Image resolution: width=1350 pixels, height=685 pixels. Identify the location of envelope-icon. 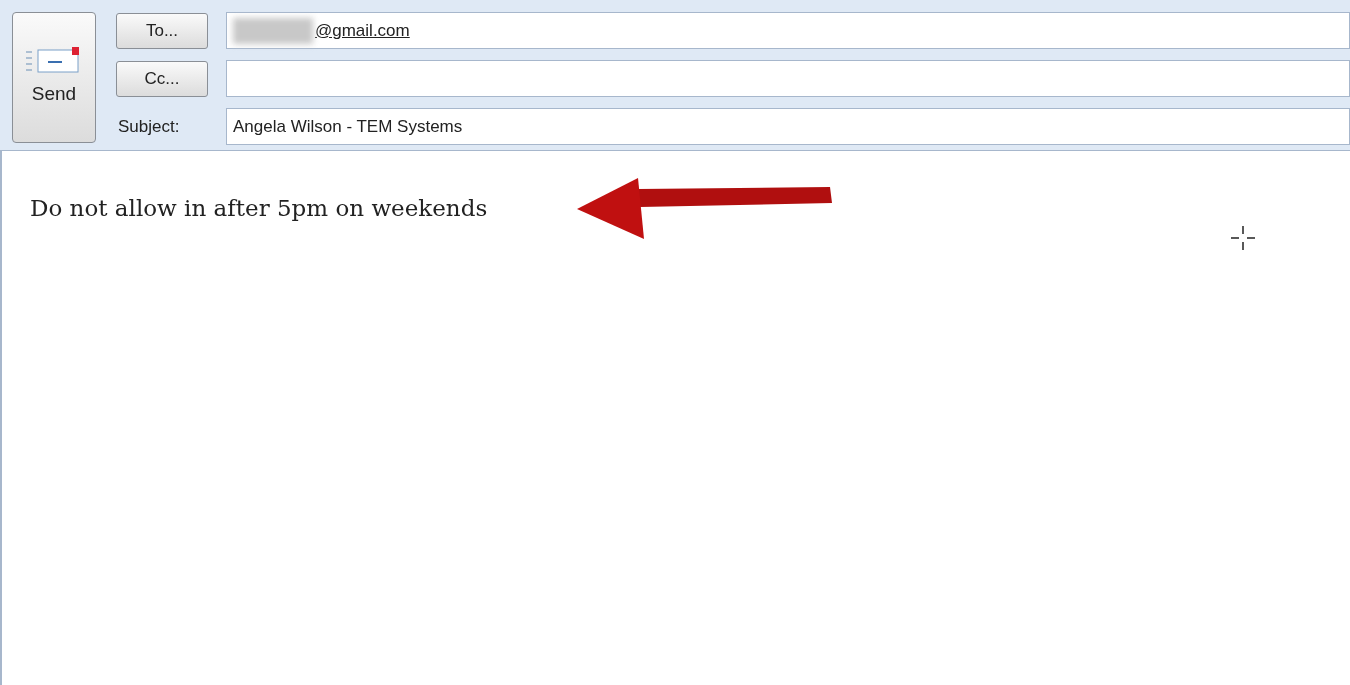
(54, 60).